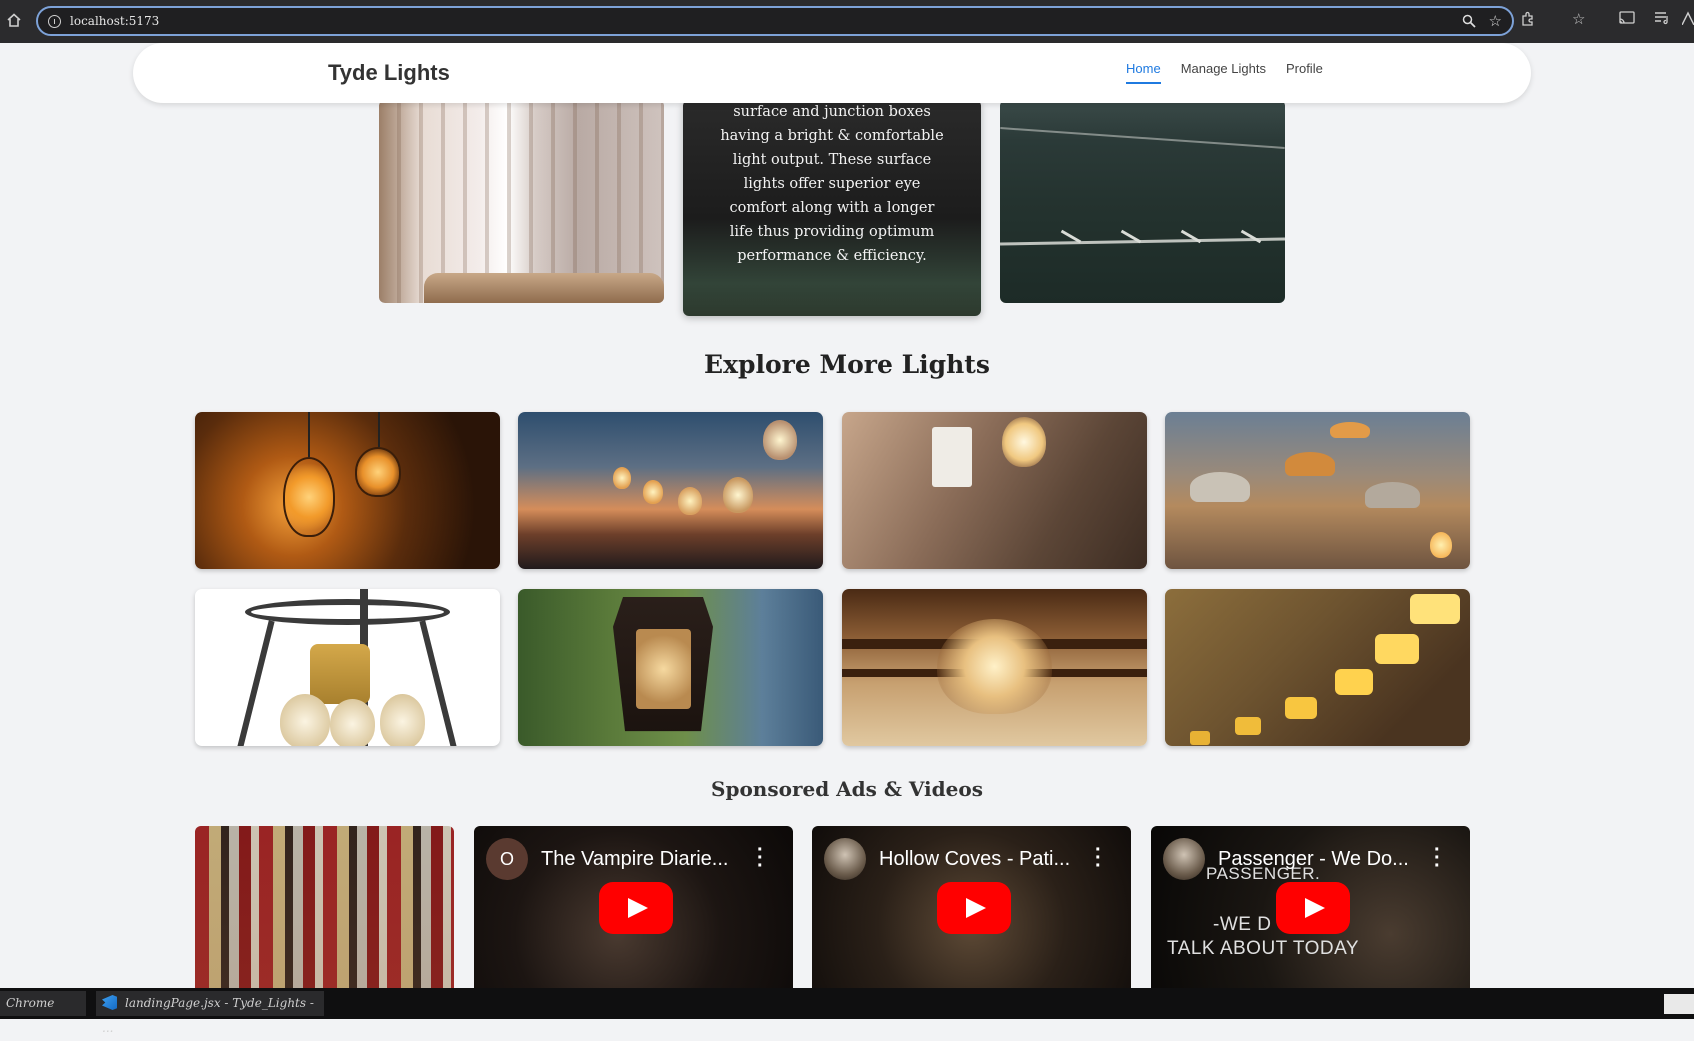 This screenshot has width=1694, height=1041. I want to click on extensions-icon, so click(1528, 21).